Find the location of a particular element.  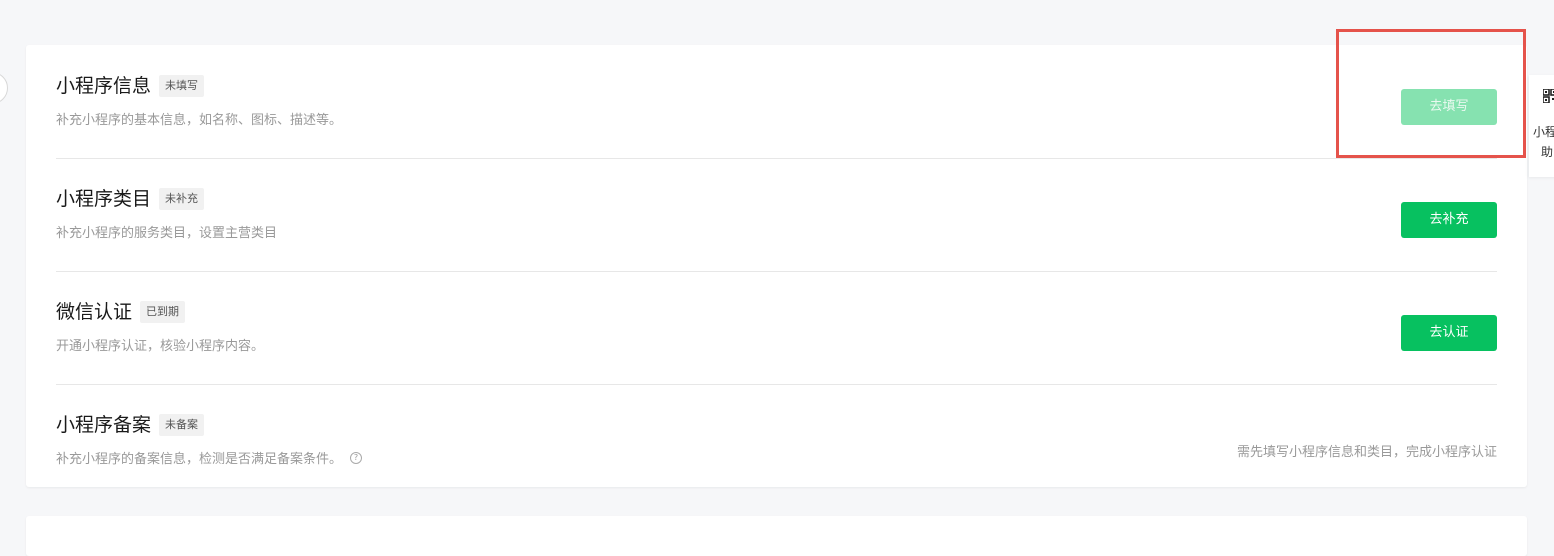

collapse-handle is located at coordinates (4, 88).